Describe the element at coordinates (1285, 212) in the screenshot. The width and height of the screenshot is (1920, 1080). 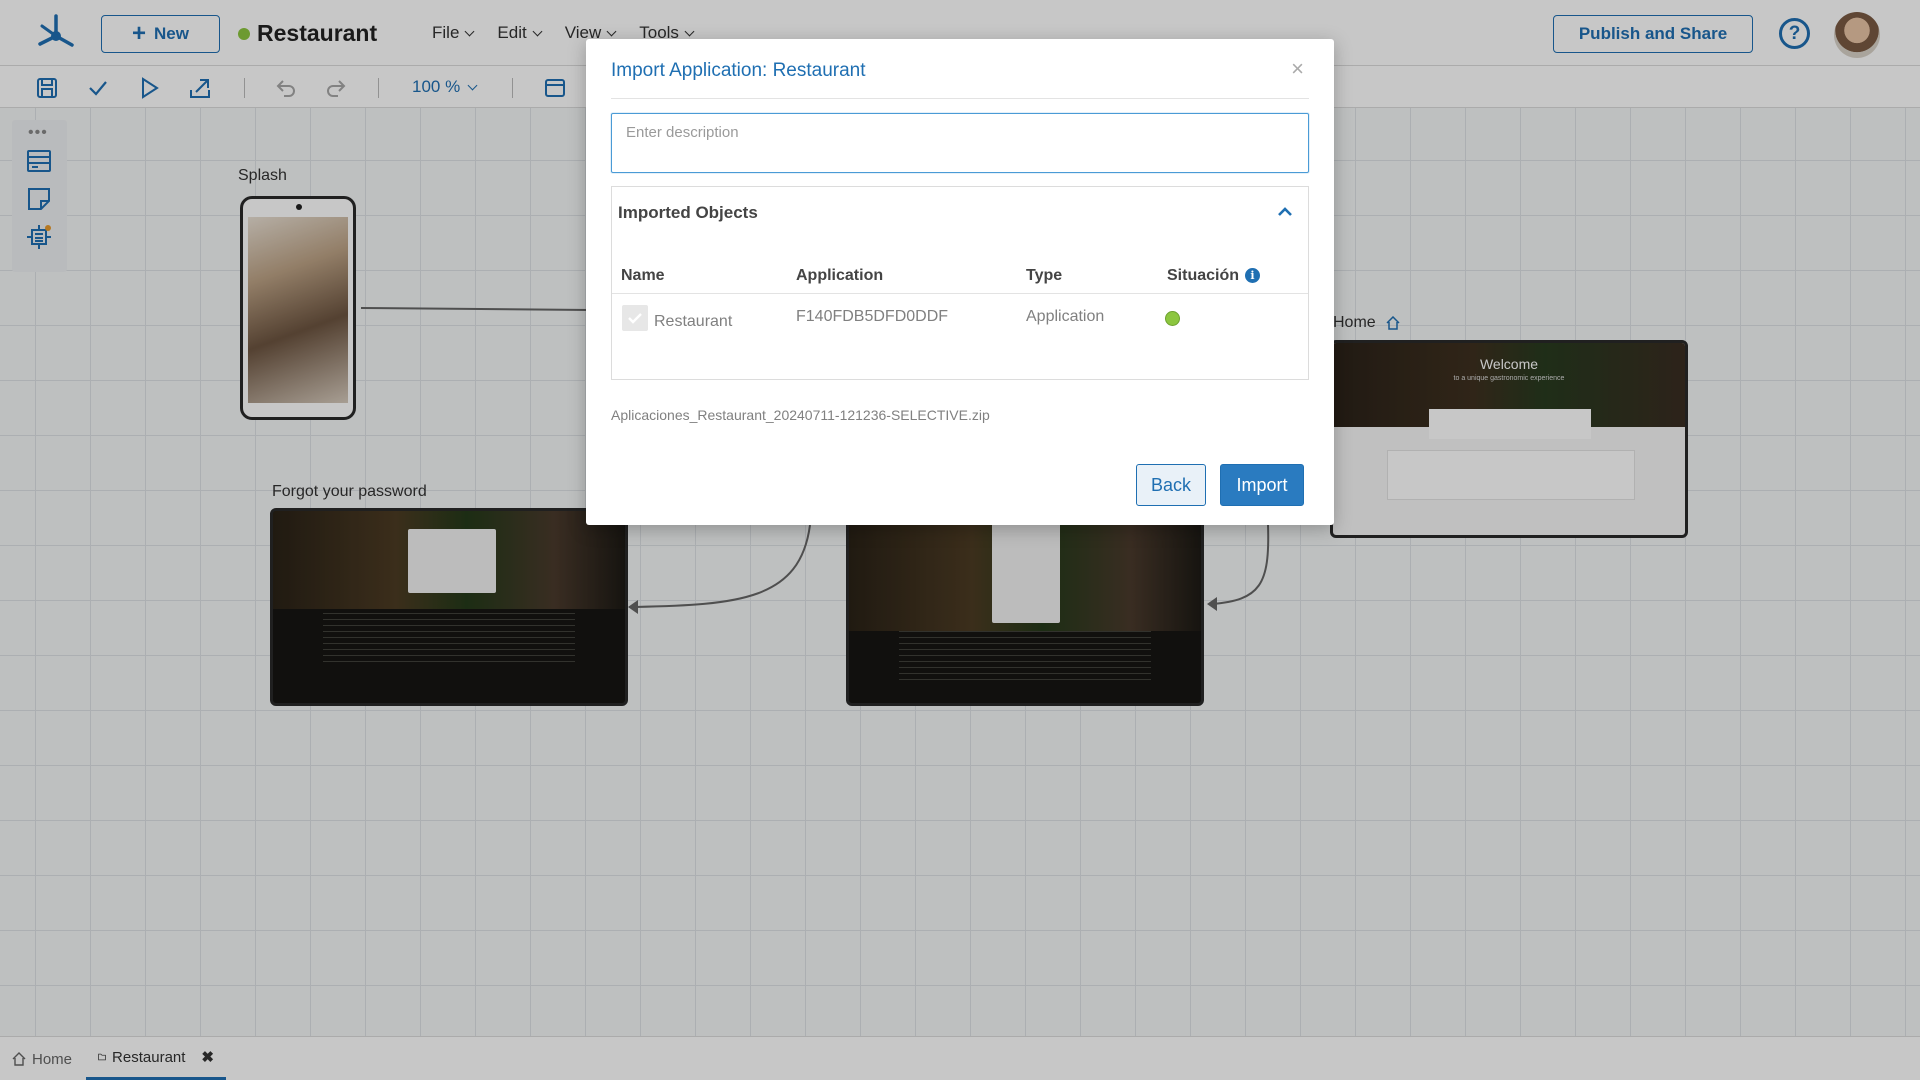
I see `chevron-up-icon` at that location.